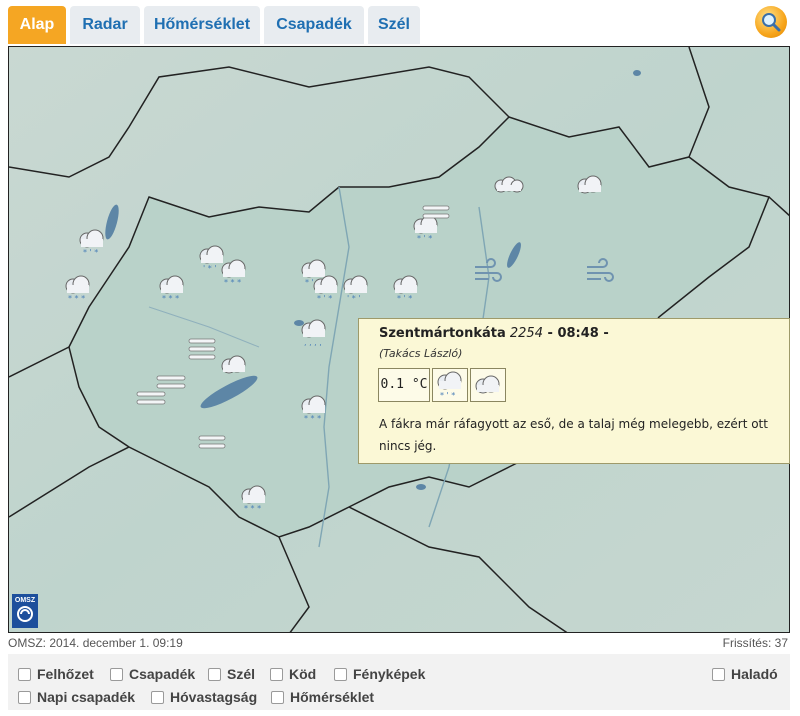  I want to click on option-label: Felhőzet, so click(65, 674).